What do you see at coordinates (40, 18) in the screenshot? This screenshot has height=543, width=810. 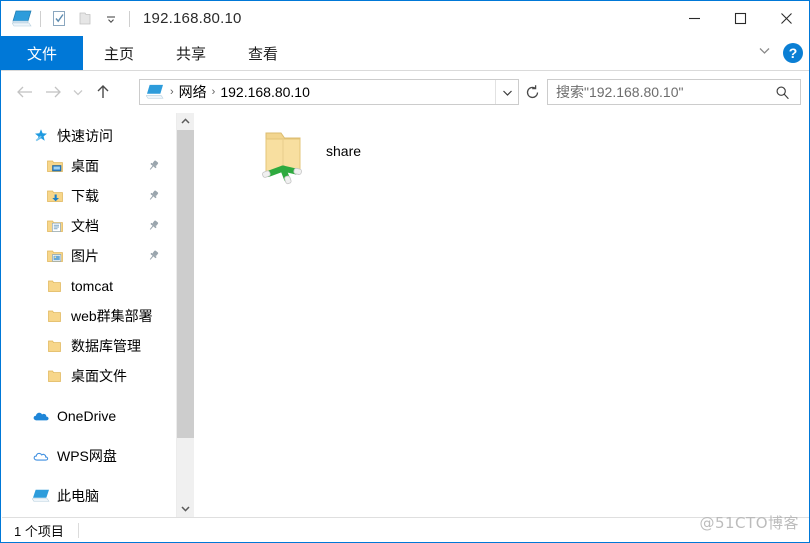 I see `toolbar-separator` at bounding box center [40, 18].